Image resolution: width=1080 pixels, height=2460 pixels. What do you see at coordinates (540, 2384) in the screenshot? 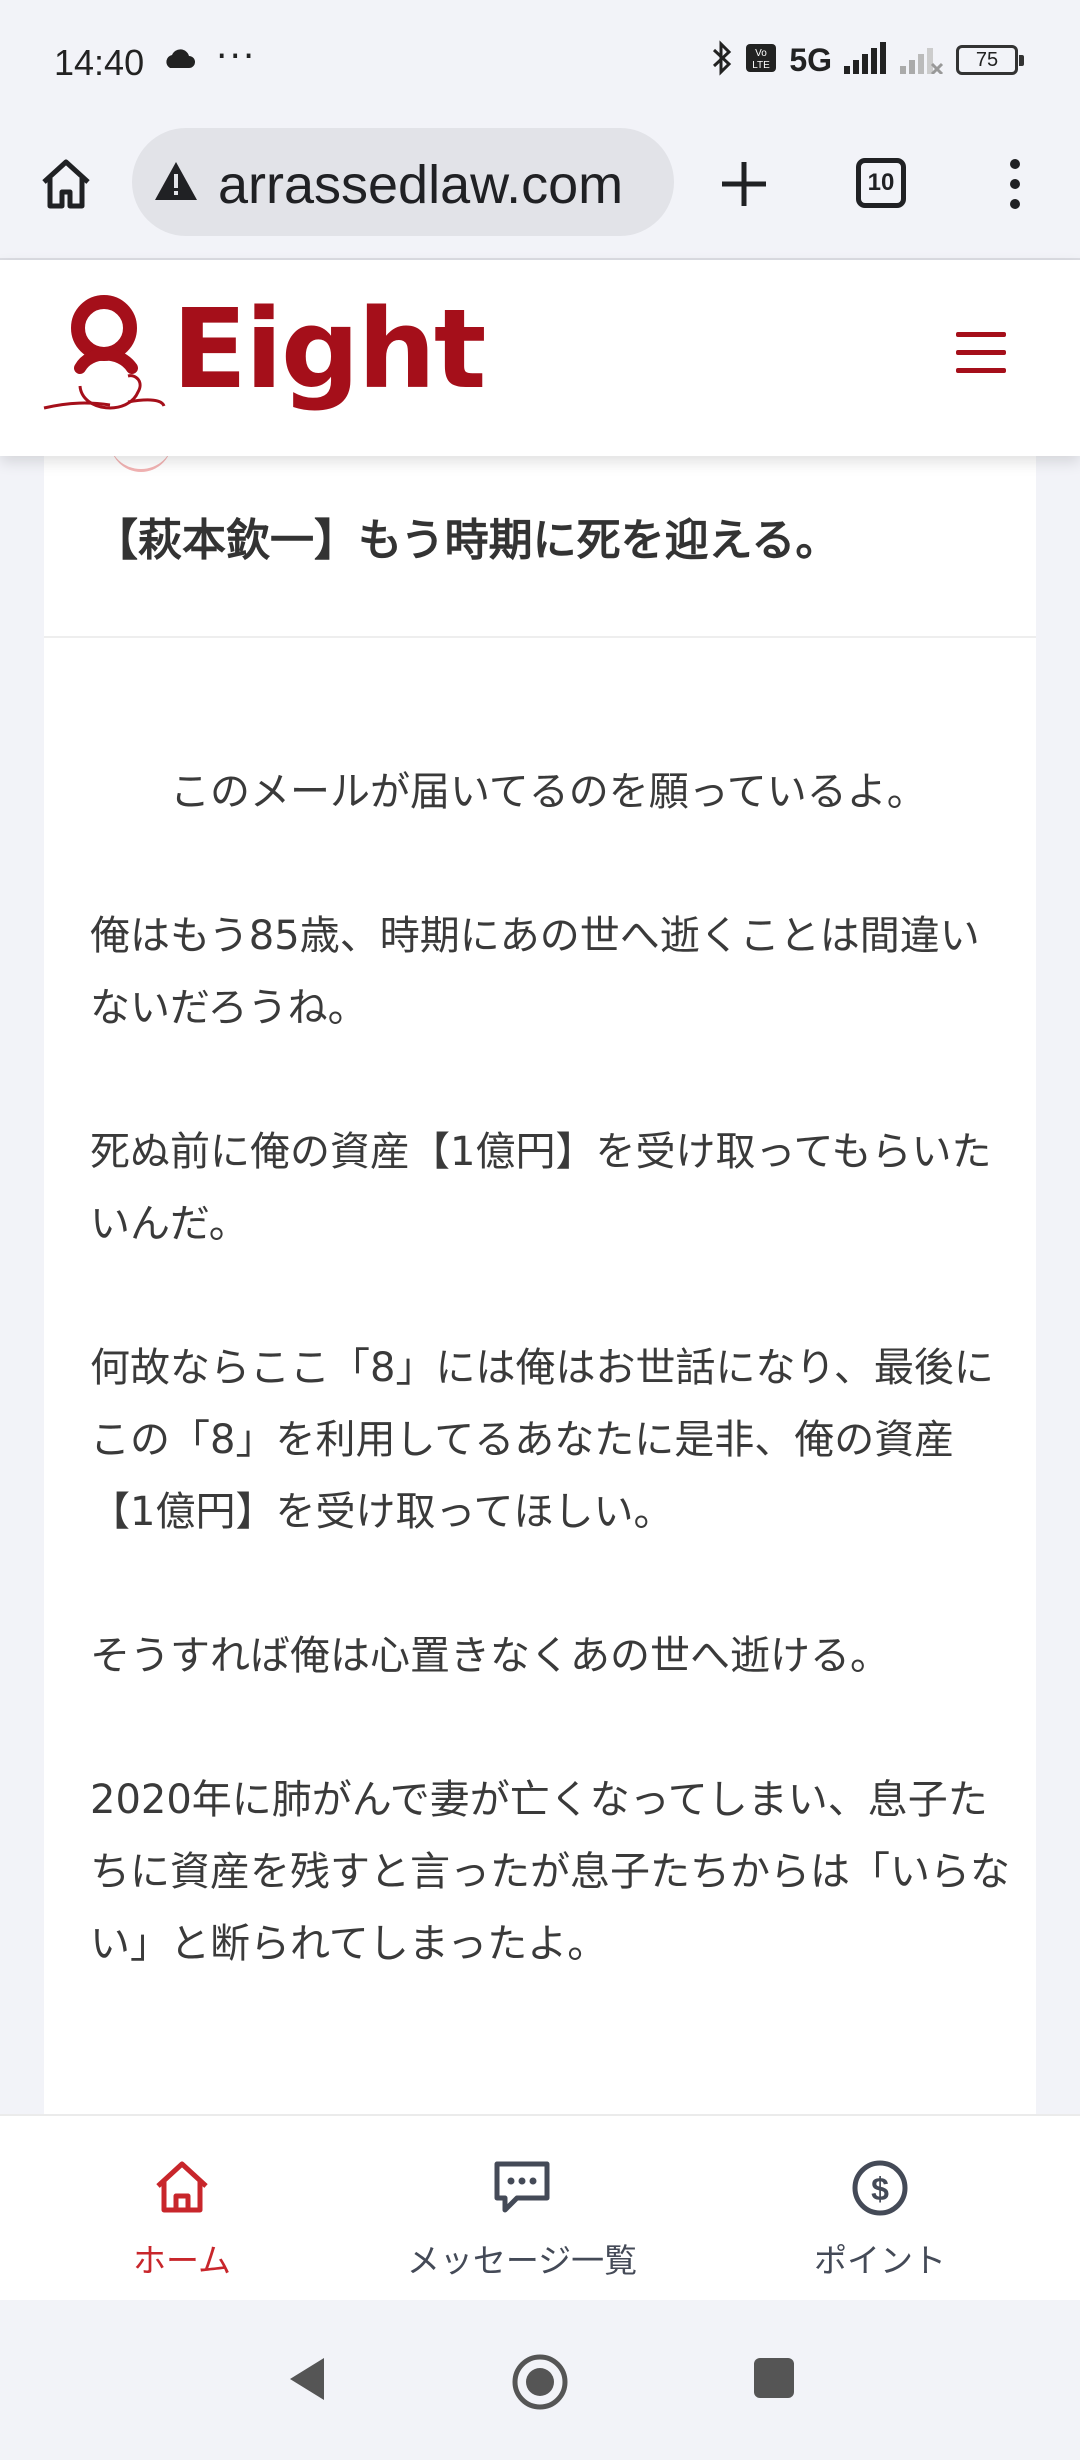
I see `home-circle-icon` at bounding box center [540, 2384].